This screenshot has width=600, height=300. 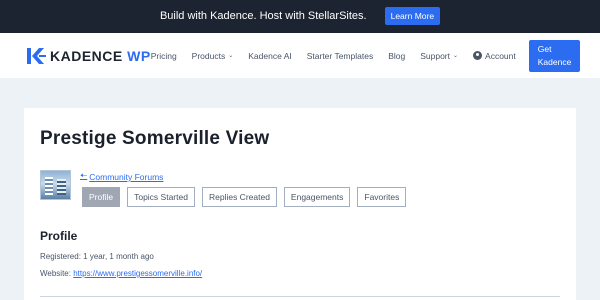 I want to click on tab-profile: Profile, so click(x=101, y=197).